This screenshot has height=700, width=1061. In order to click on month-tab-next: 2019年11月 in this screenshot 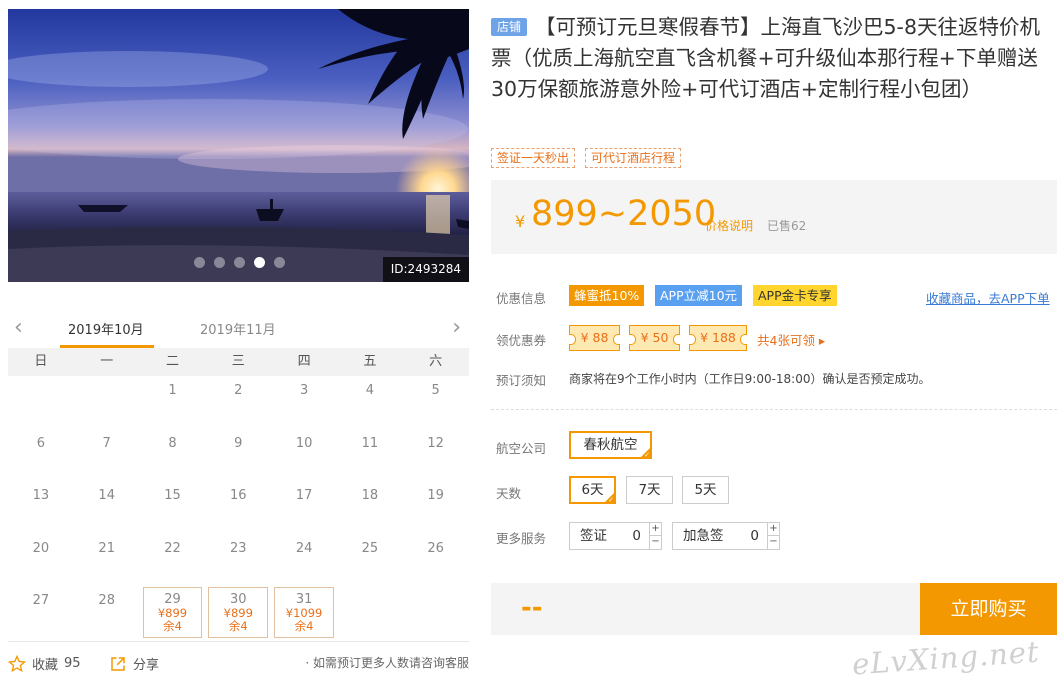, I will do `click(238, 328)`.